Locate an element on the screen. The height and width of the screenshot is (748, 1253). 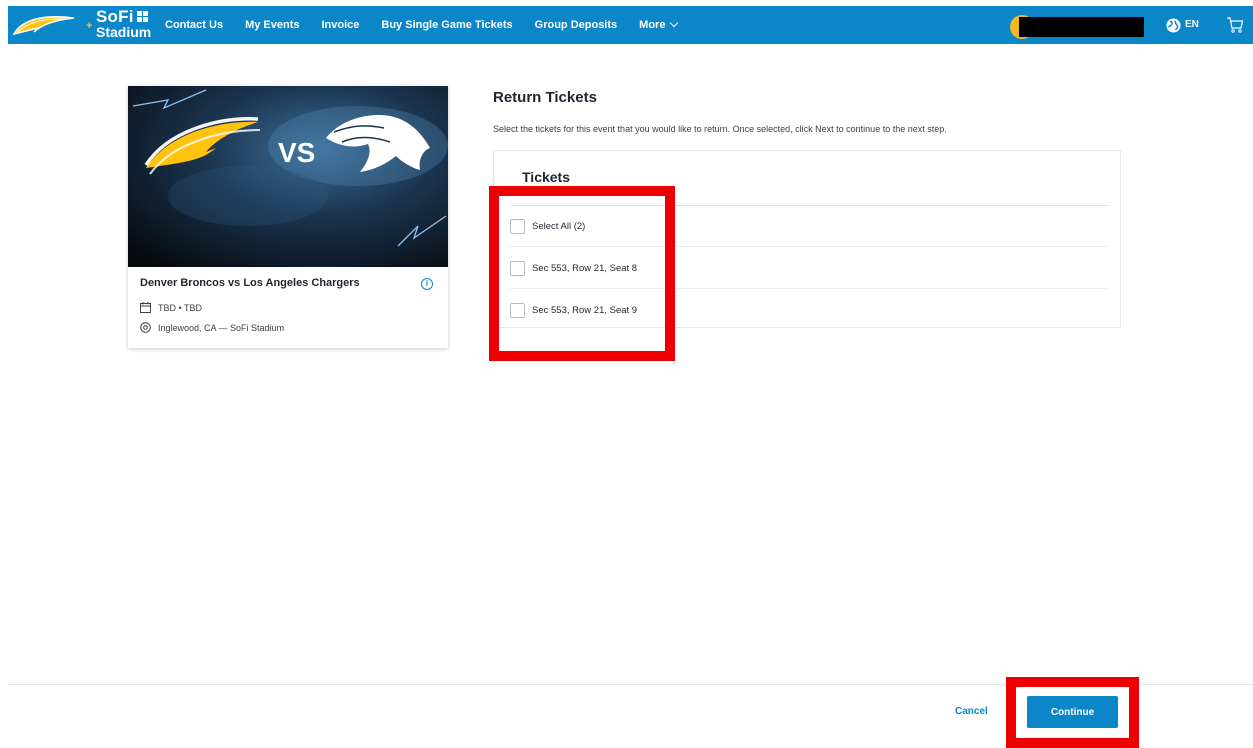
nav-contact-us: Contact Us is located at coordinates (194, 25).